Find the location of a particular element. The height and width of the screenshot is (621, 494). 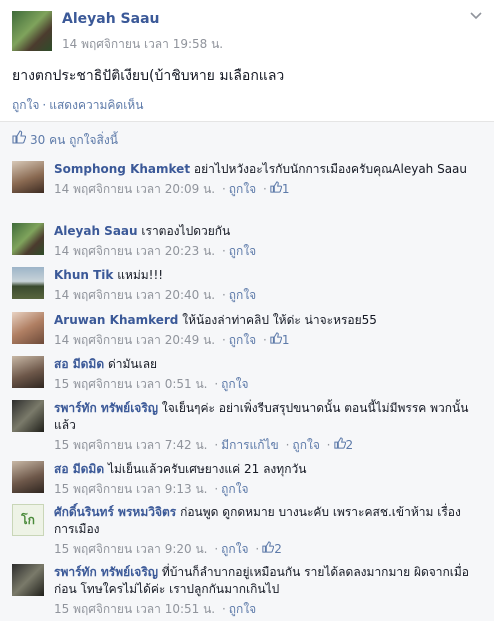

edited-link: มีการแก้ไข is located at coordinates (250, 445).